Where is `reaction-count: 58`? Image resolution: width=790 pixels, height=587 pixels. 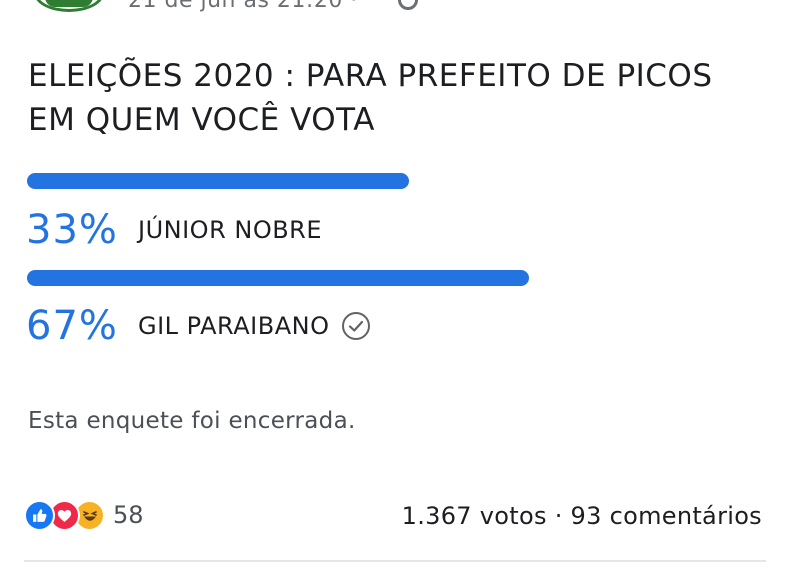 reaction-count: 58 is located at coordinates (128, 515).